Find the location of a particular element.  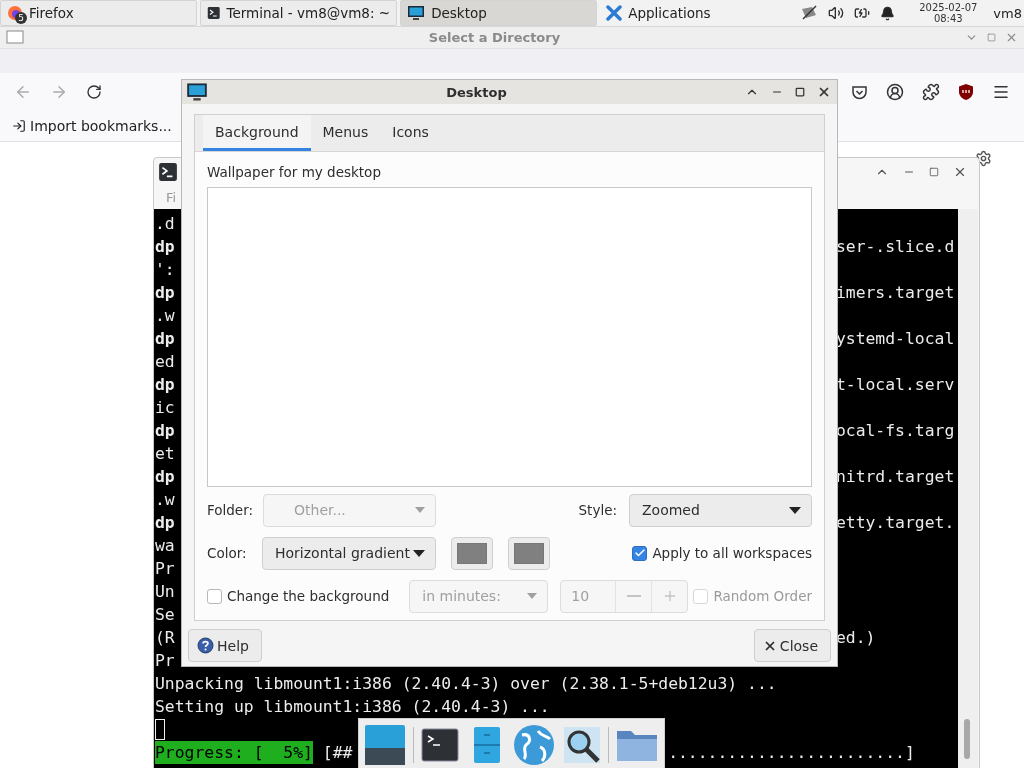

count-badge: 5 is located at coordinates (21, 18).